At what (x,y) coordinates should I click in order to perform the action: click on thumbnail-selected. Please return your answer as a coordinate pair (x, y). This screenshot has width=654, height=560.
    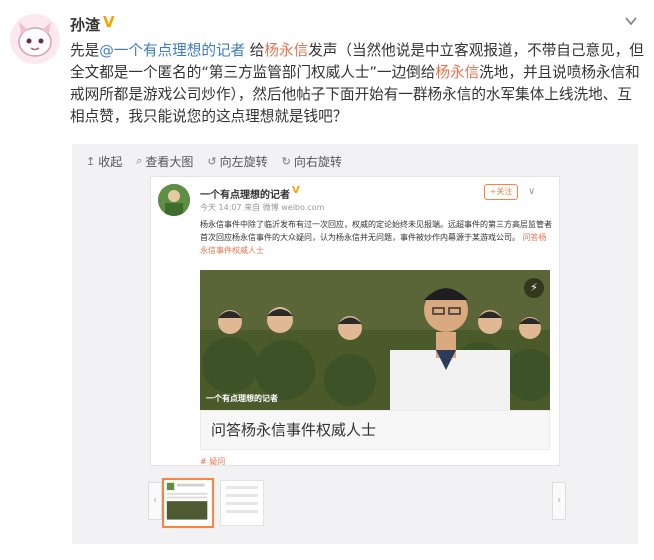
    Looking at the image, I should click on (188, 503).